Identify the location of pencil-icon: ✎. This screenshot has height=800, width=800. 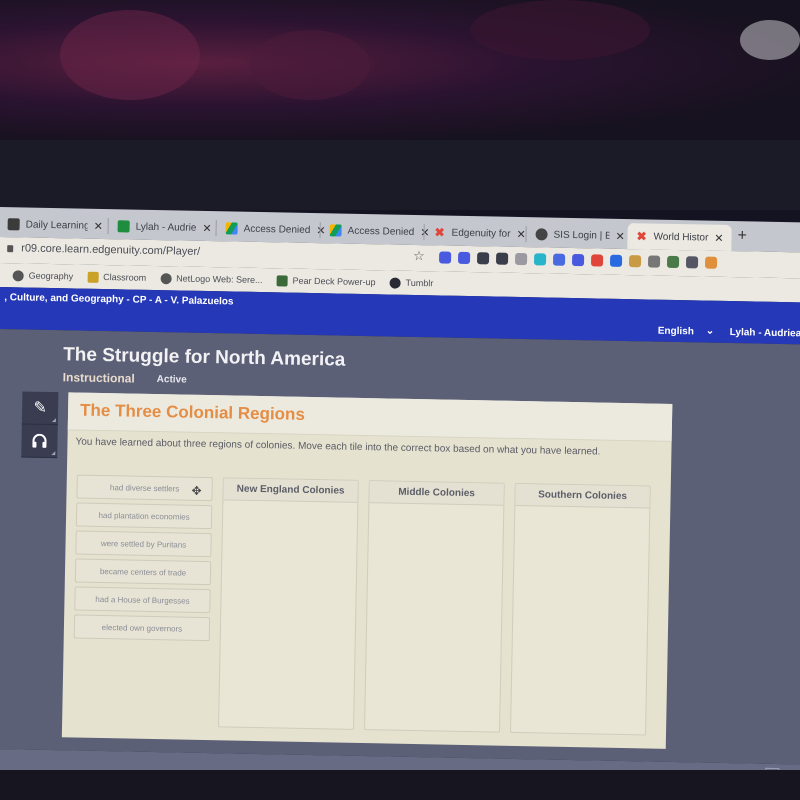
(40, 408).